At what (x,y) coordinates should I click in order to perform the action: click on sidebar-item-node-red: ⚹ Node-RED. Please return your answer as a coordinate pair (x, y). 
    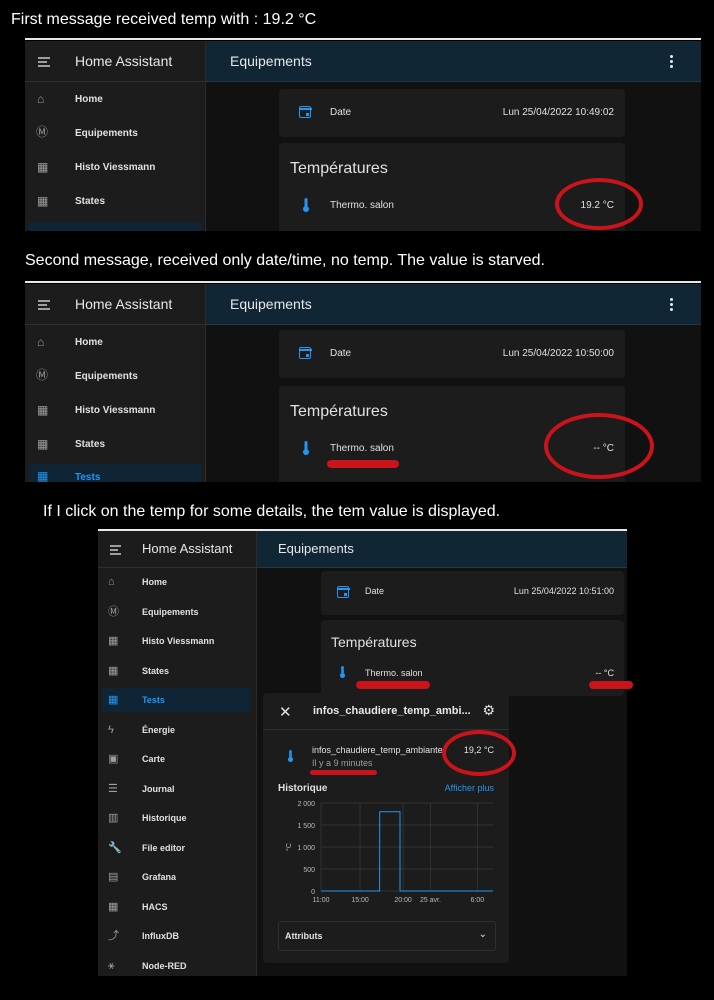
    Looking at the image, I should click on (177, 964).